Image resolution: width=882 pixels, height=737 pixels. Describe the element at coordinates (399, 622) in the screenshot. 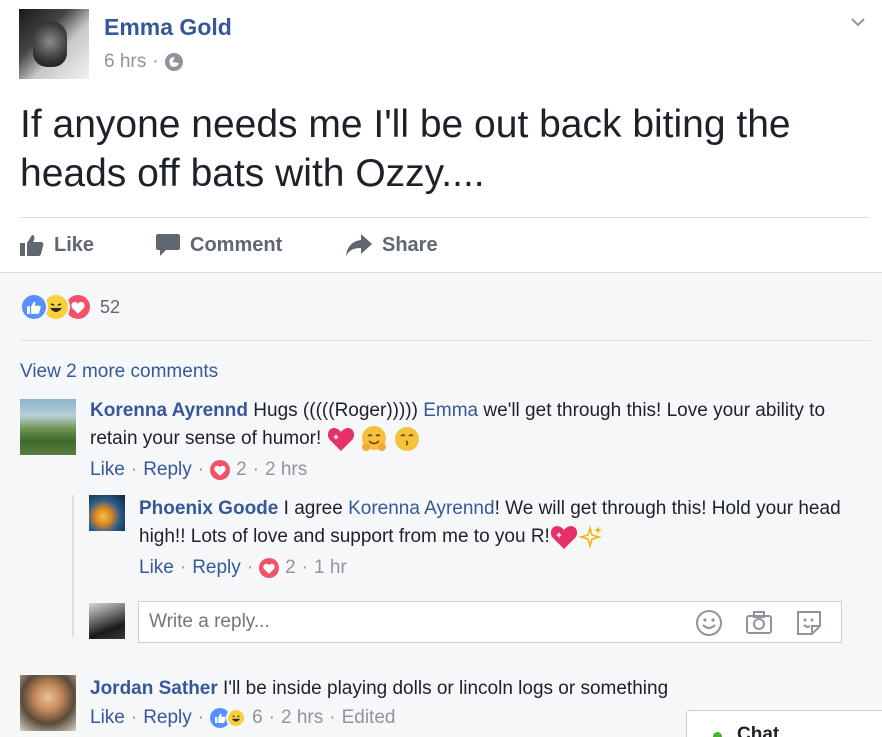

I see `reply-input` at that location.